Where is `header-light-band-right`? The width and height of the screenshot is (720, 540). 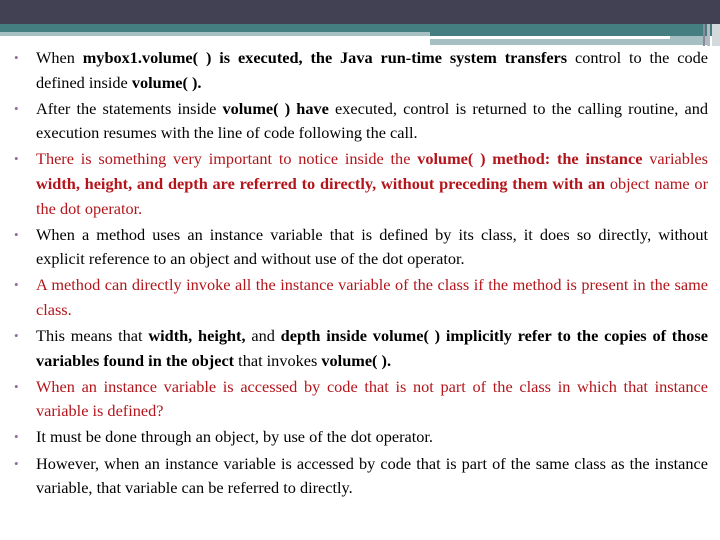
header-light-band-right is located at coordinates (570, 42).